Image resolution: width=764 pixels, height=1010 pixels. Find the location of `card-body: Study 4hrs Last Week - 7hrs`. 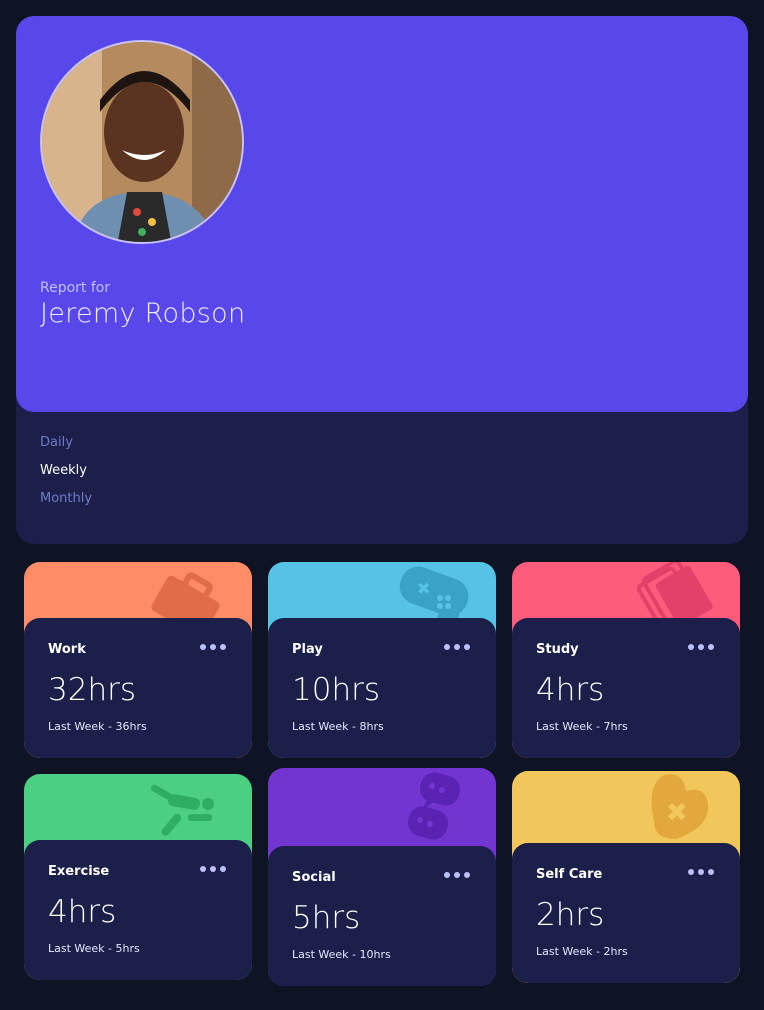

card-body: Study 4hrs Last Week - 7hrs is located at coordinates (626, 688).